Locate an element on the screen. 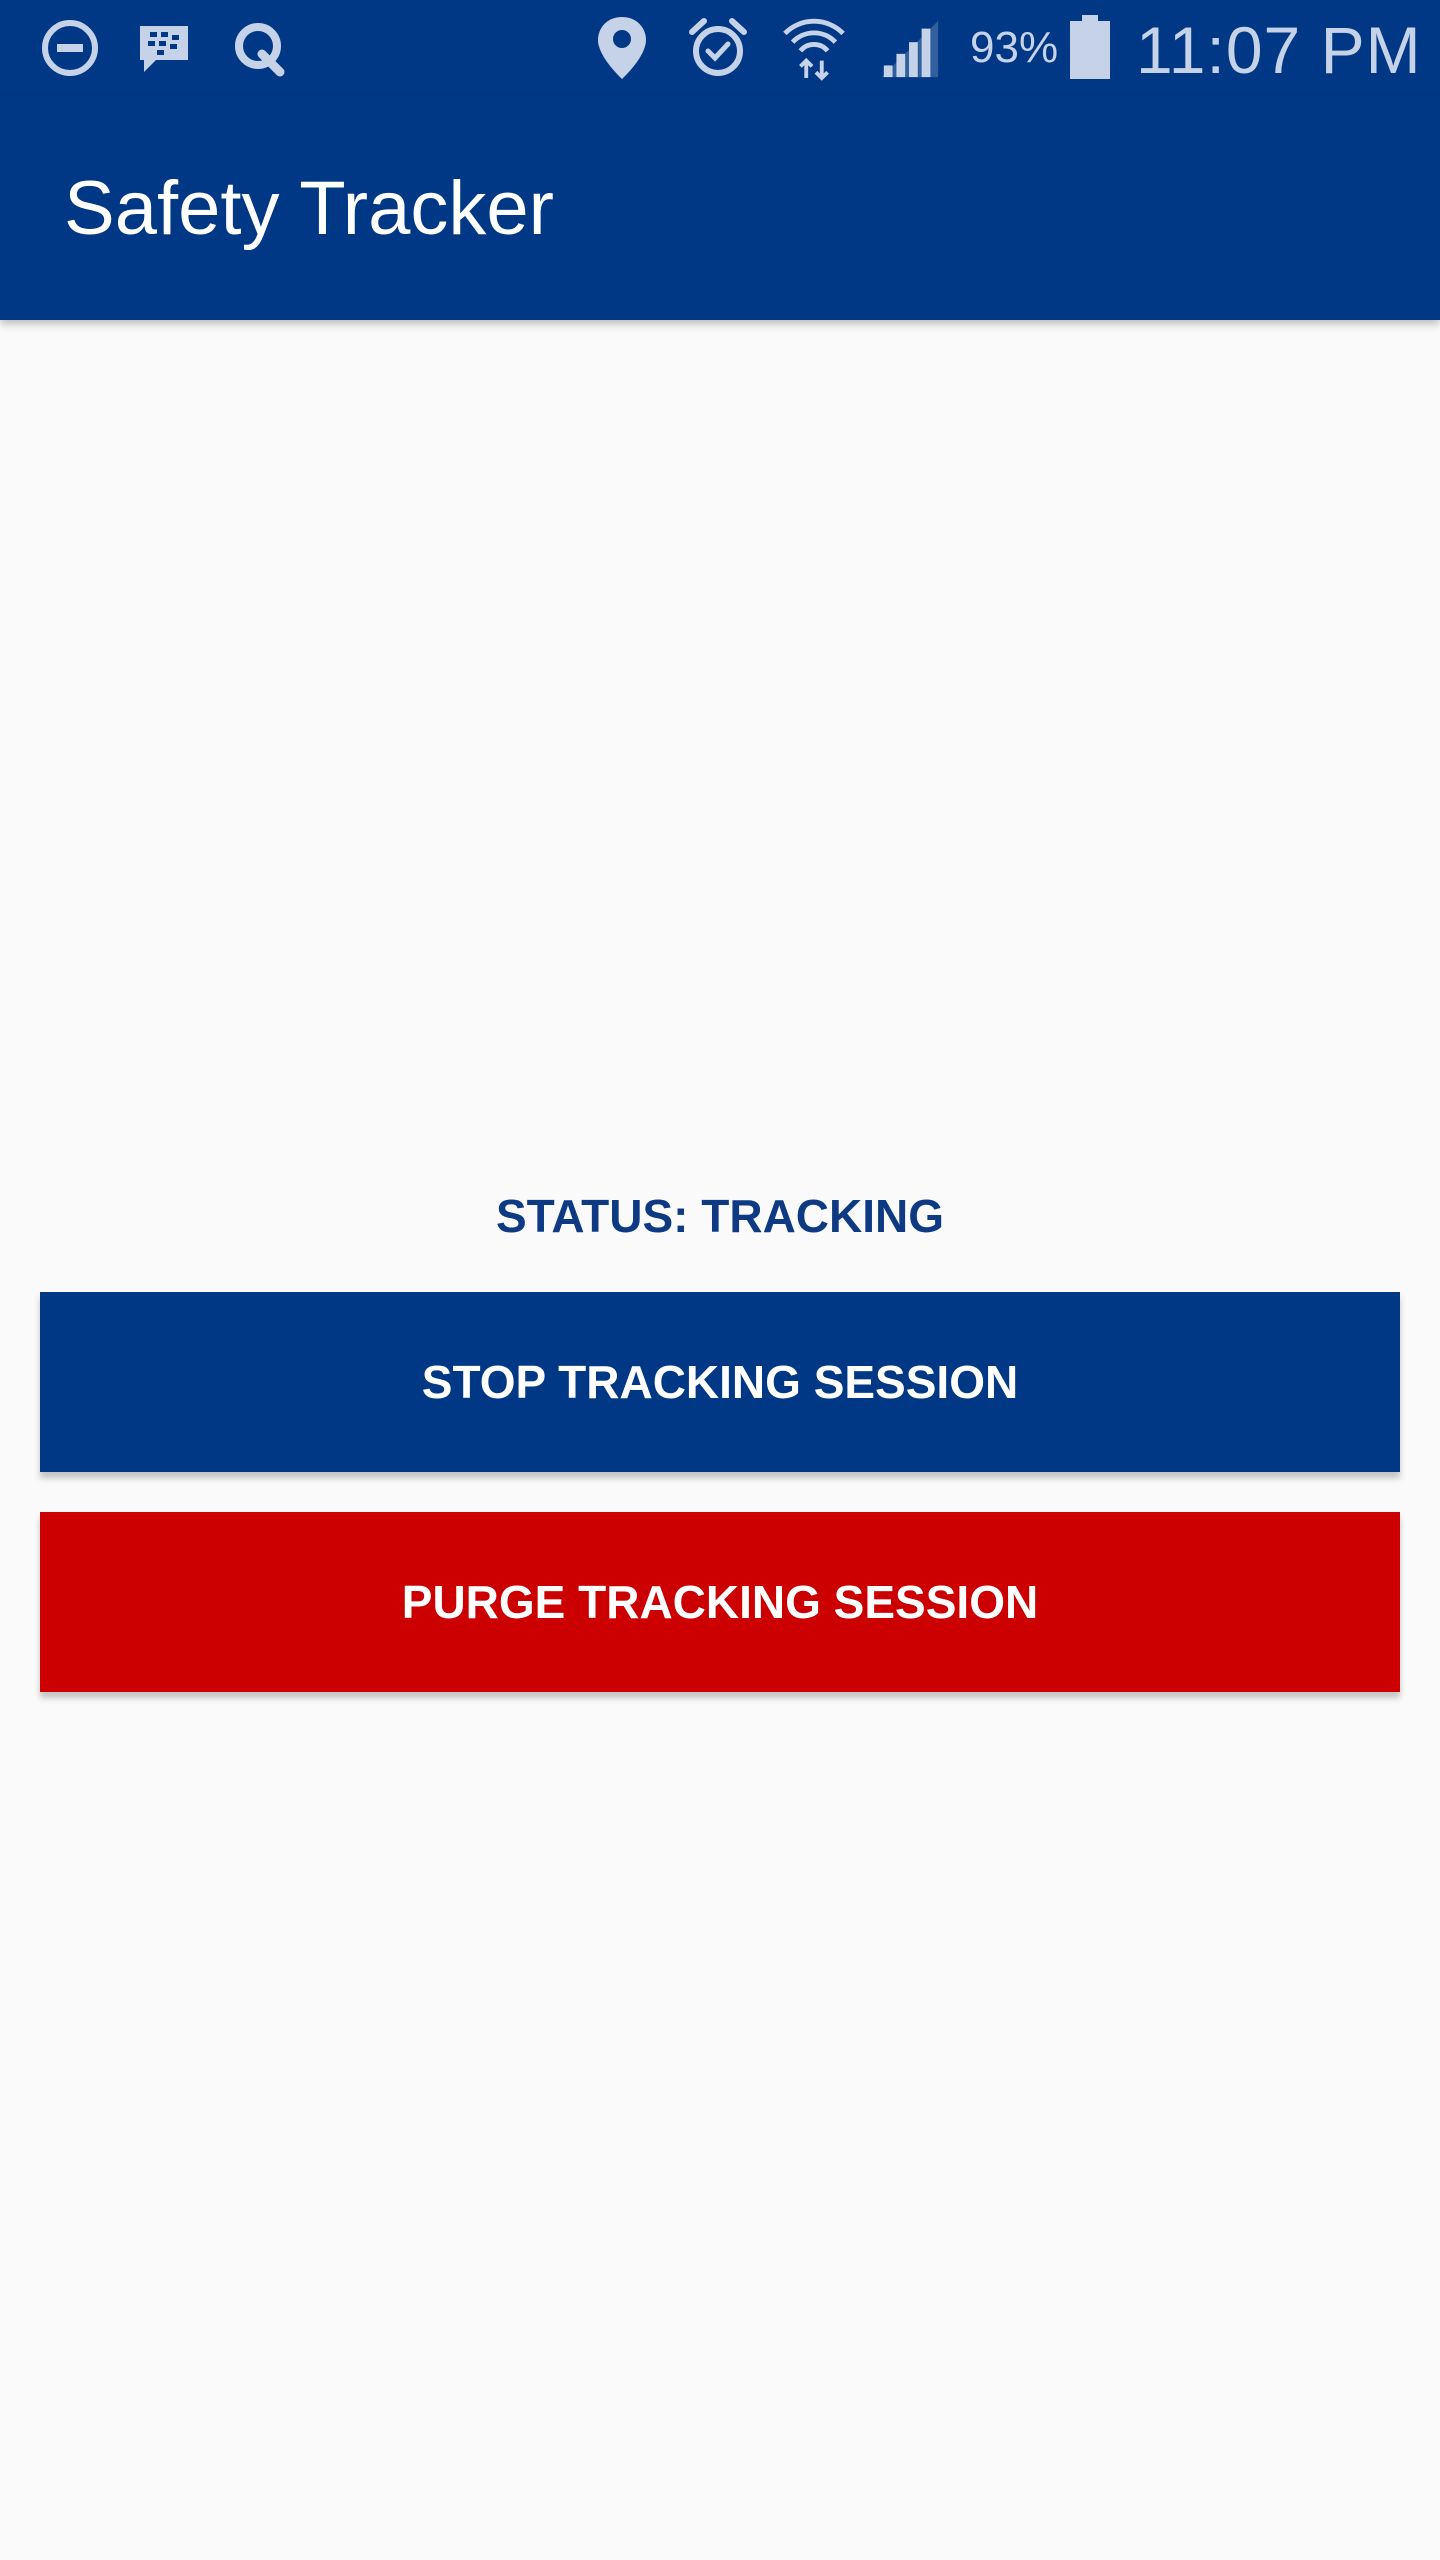  battery-percent: 93% is located at coordinates (1014, 47).